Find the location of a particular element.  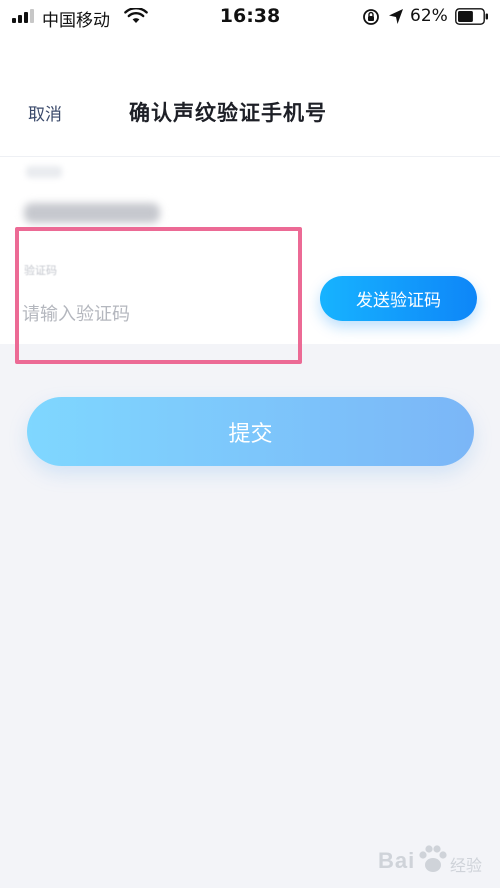

watermark-brand: Bai is located at coordinates (397, 860).